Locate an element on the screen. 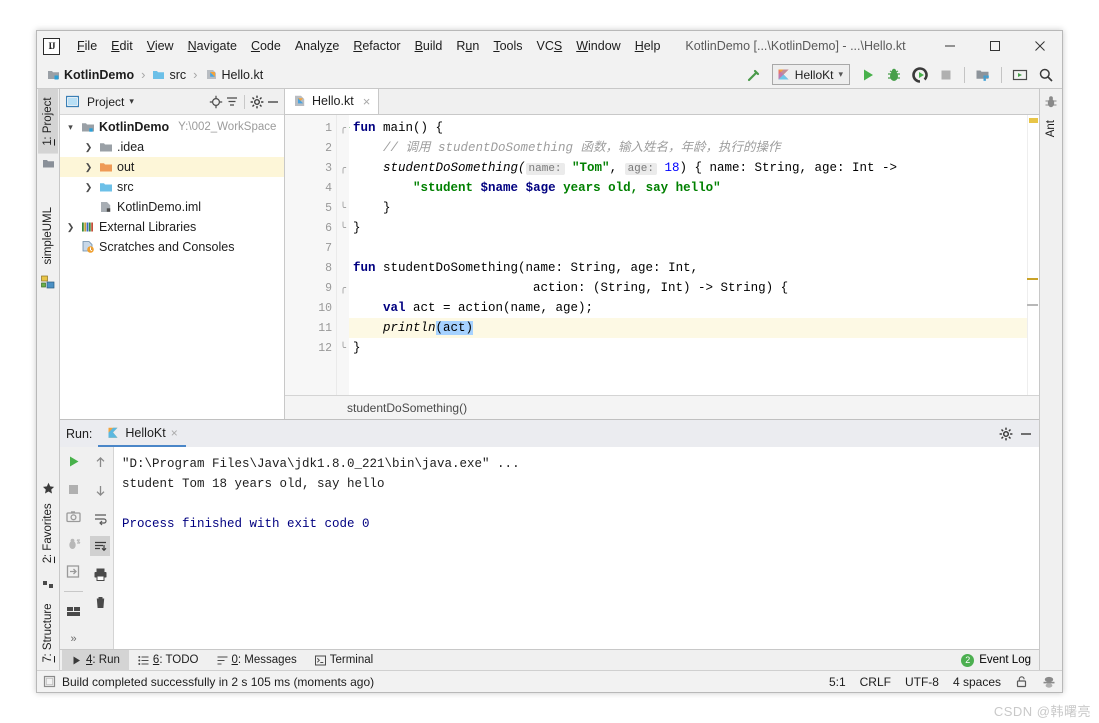 This screenshot has height=723, width=1099. menu-navigate: Navigate is located at coordinates (212, 46).